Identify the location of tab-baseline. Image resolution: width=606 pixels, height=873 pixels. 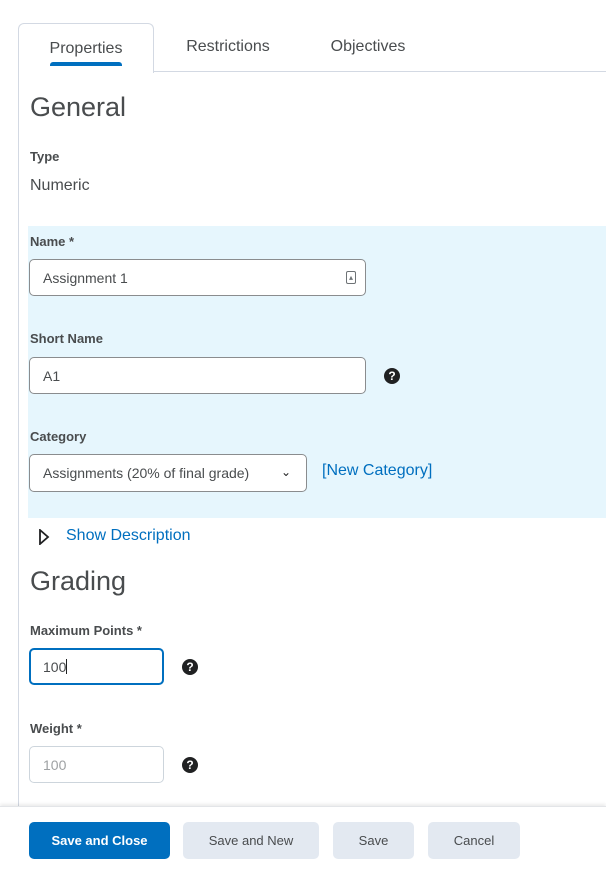
(380, 71).